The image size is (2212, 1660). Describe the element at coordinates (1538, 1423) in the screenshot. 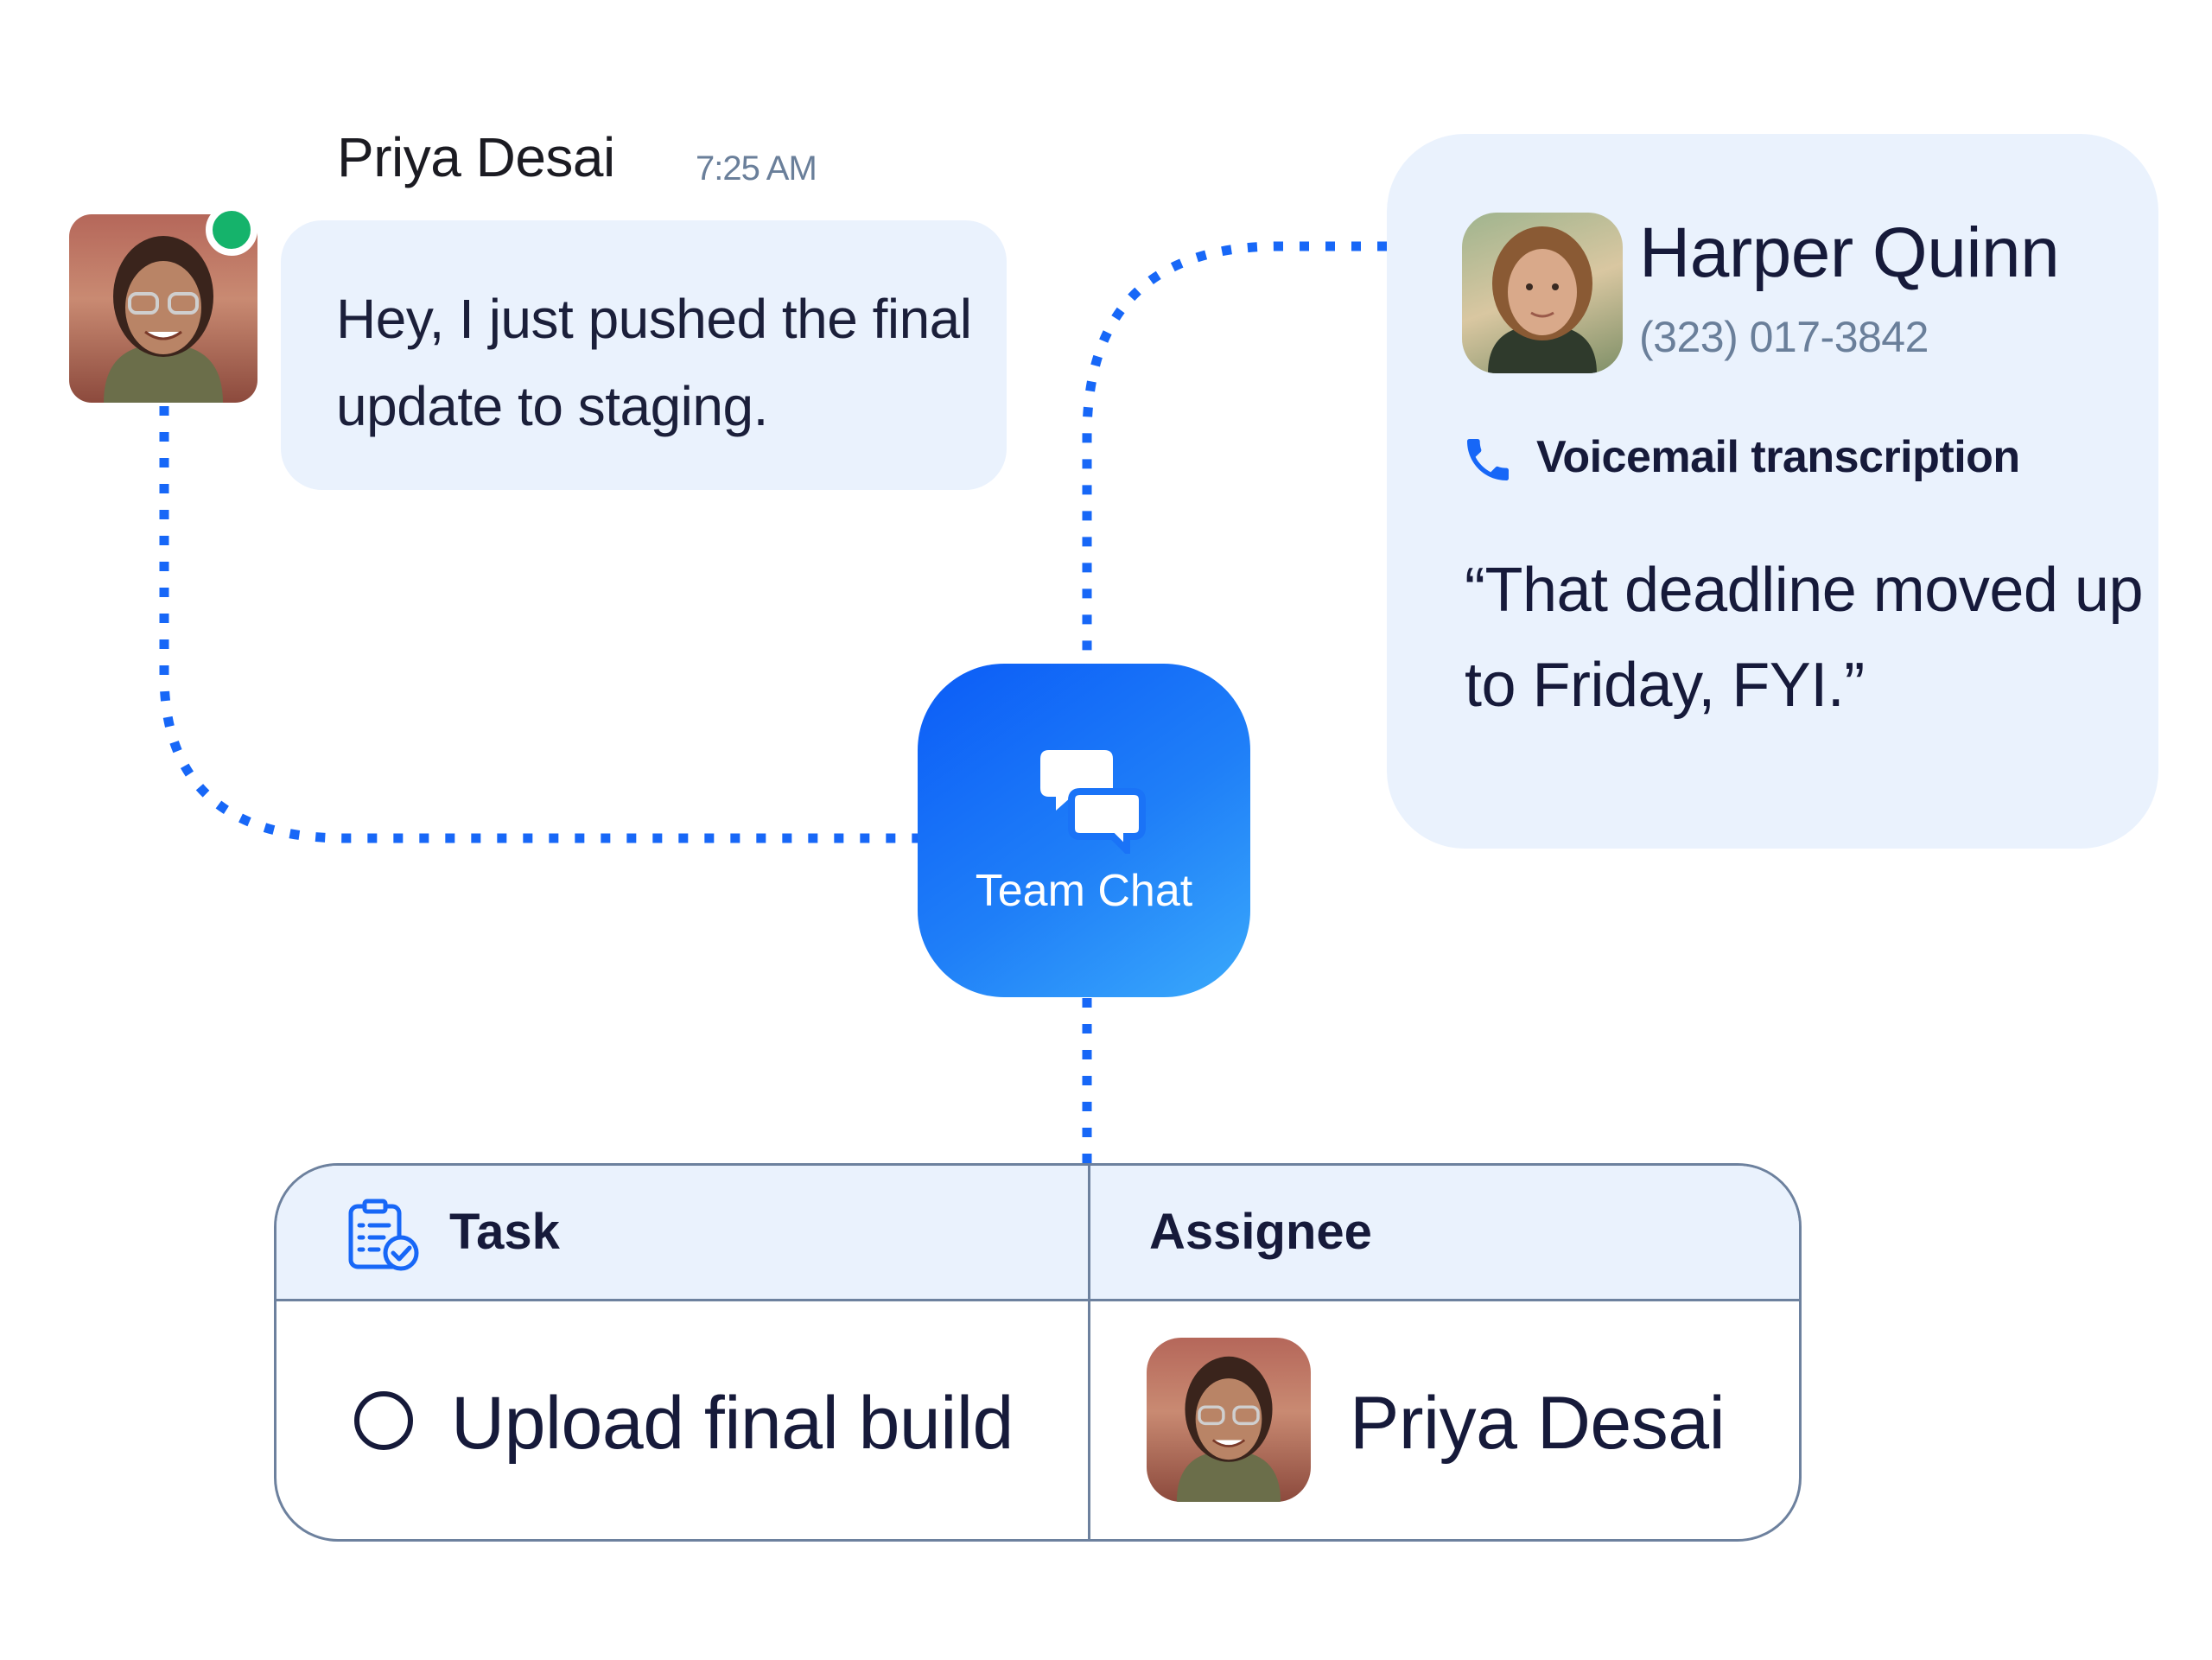

I see `assignee-name: Priya Desai` at that location.